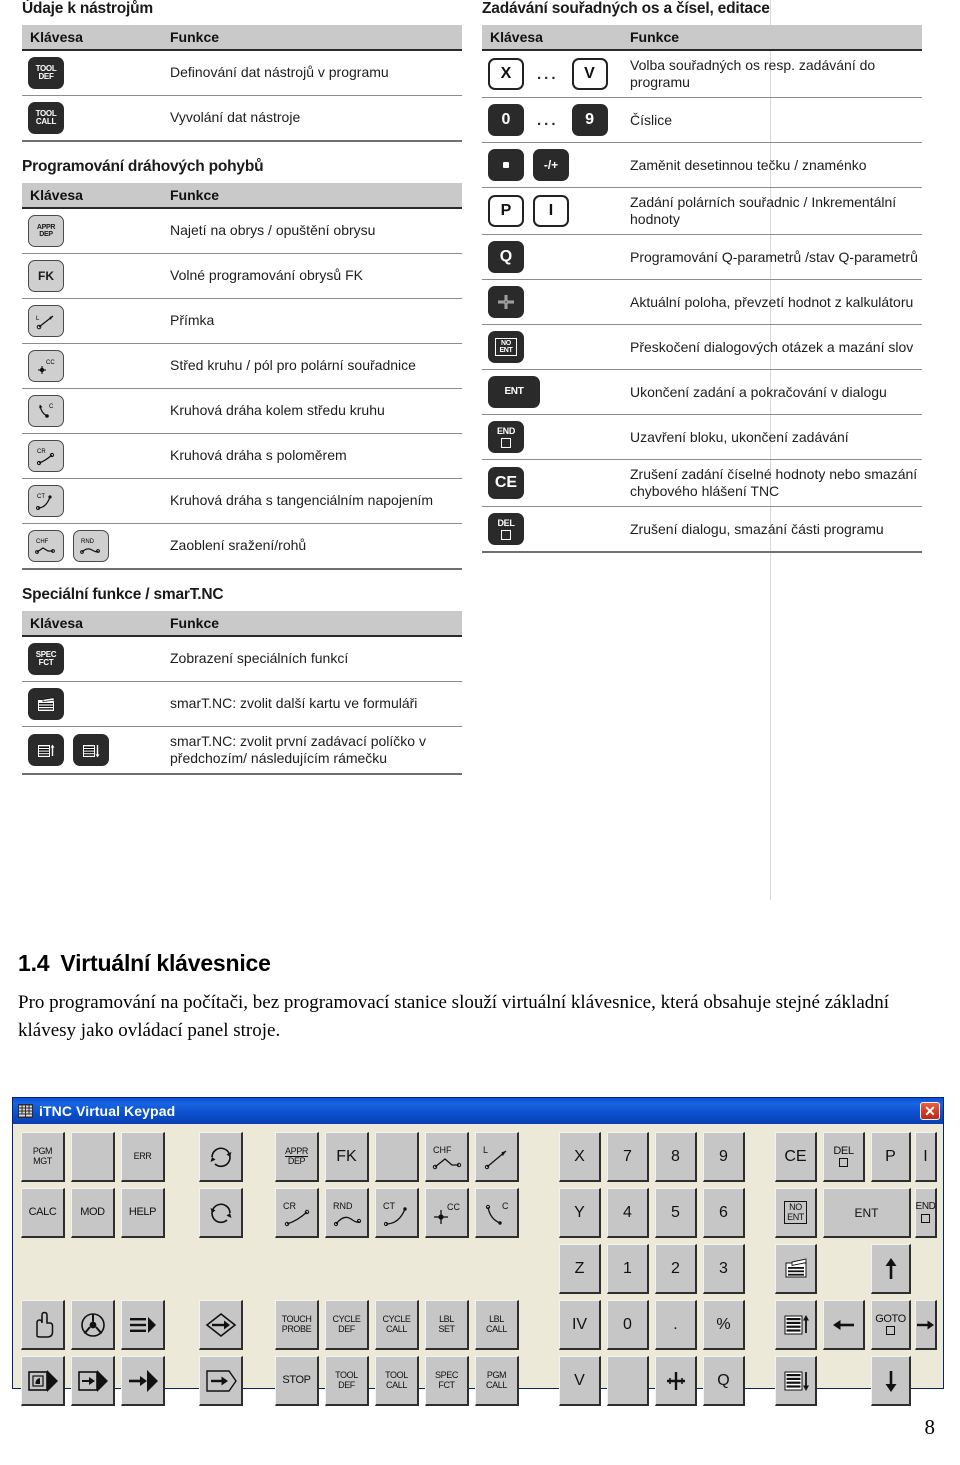 Image resolution: width=960 pixels, height=1465 pixels. What do you see at coordinates (143, 166) in the screenshot?
I see `section-title: Programování dráhových pohybů` at bounding box center [143, 166].